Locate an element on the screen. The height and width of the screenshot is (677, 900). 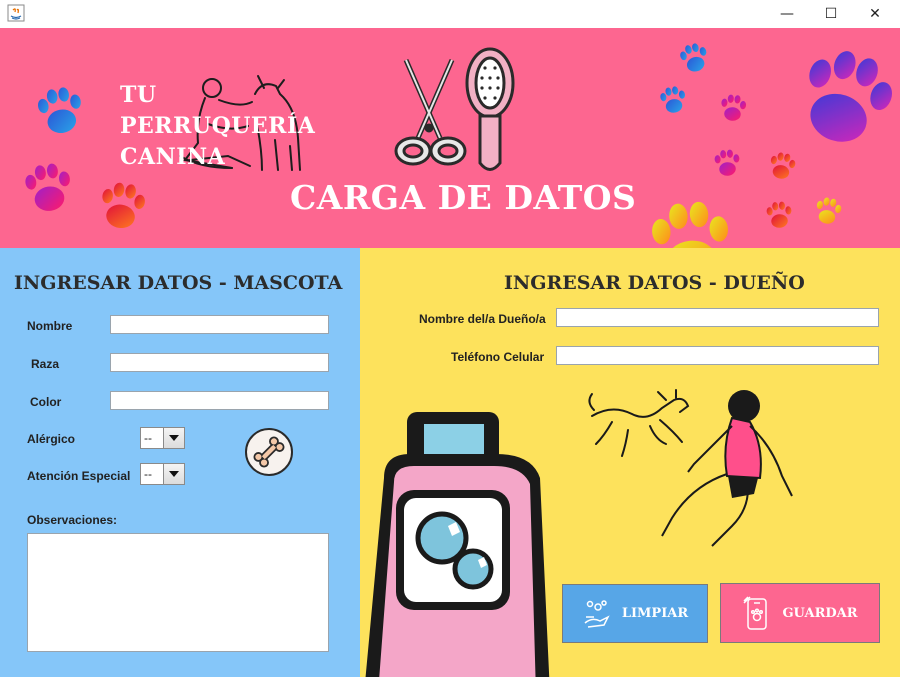
alergico-selected-value: -- is located at coordinates (148, 438).